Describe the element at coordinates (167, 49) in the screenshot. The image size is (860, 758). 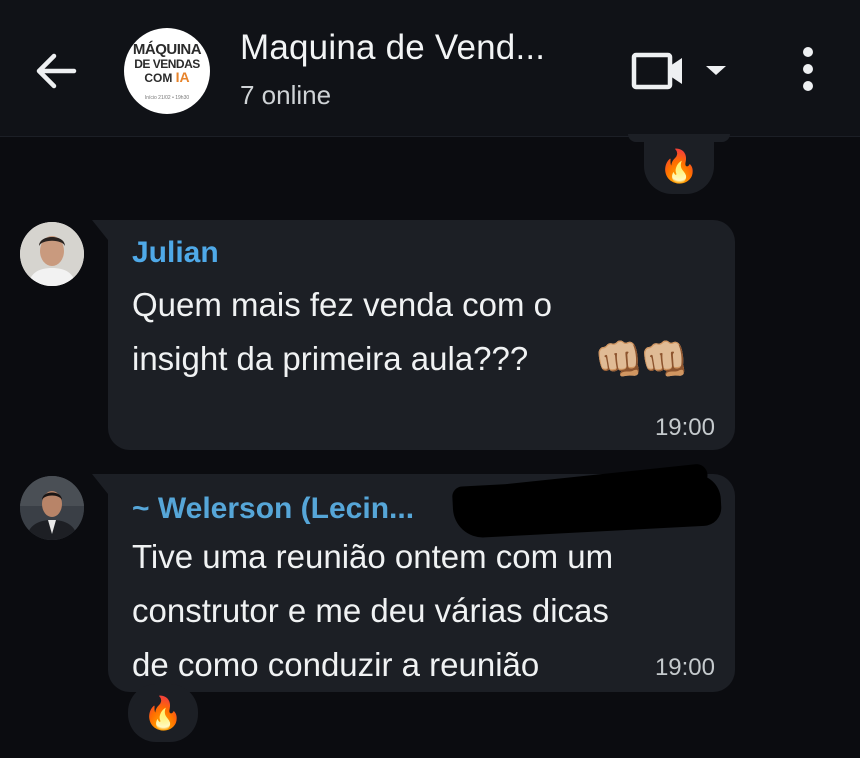
I see `logo-line-1: MÁQUINA` at that location.